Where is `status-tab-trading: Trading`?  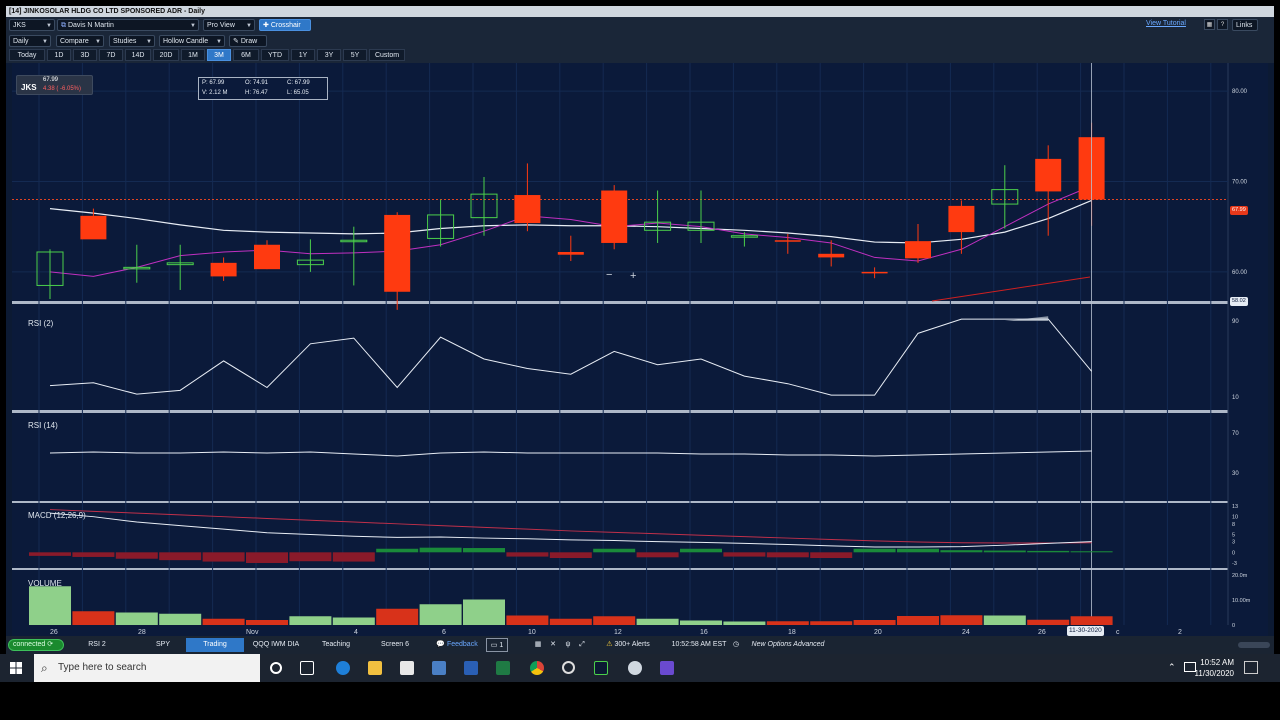
status-tab-trading: Trading is located at coordinates (215, 645).